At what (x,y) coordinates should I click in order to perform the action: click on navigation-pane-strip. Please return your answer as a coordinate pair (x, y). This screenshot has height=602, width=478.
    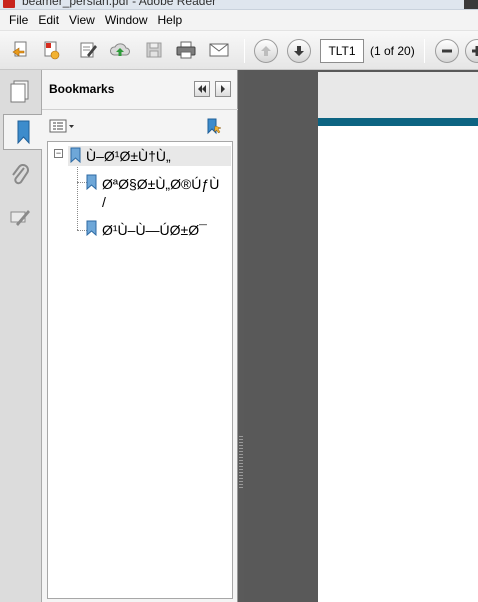
    Looking at the image, I should click on (21, 336).